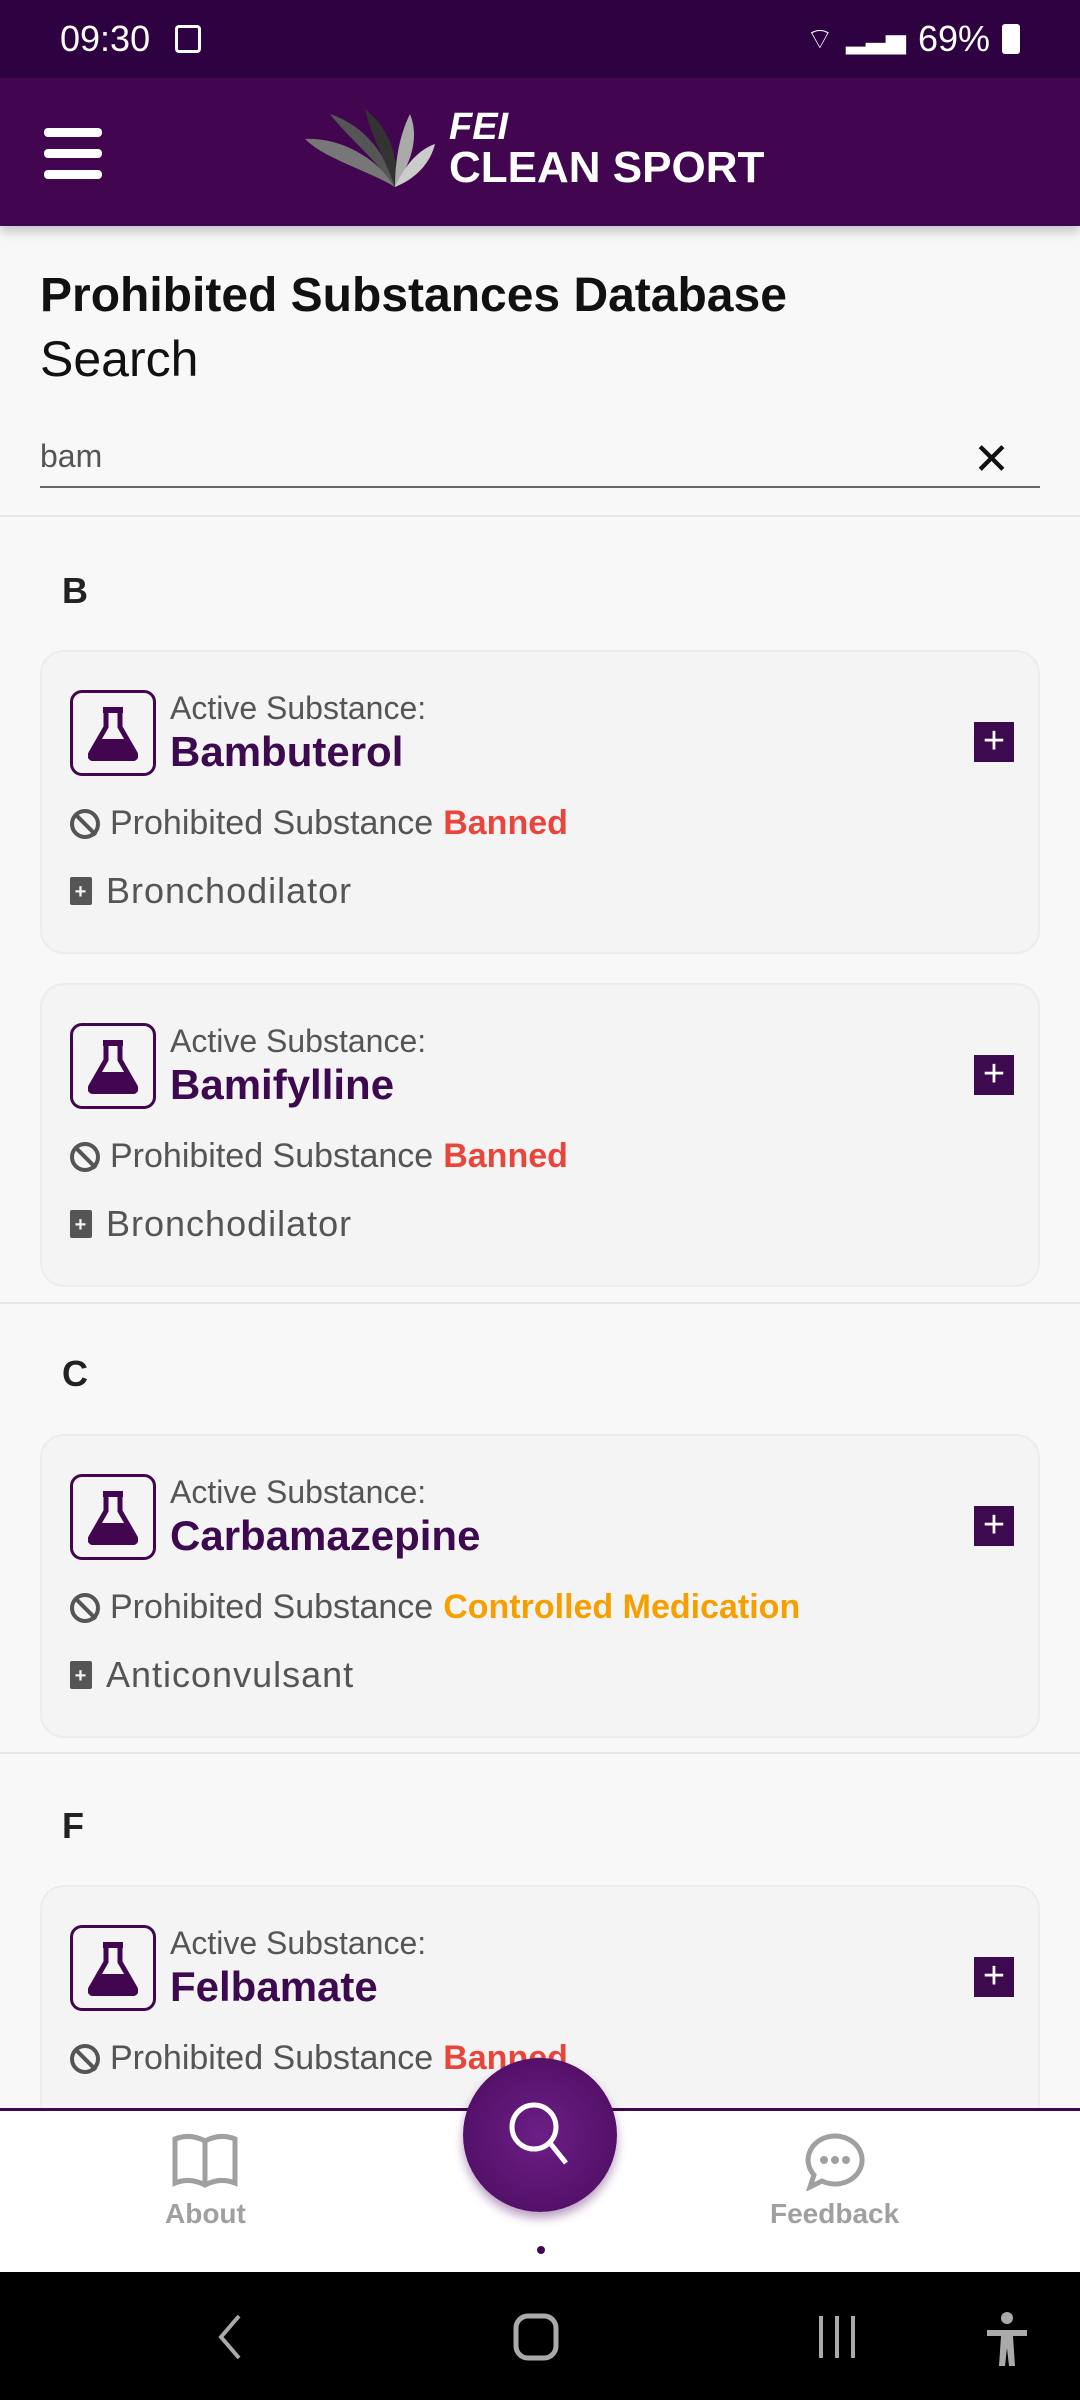 The image size is (1080, 2400). What do you see at coordinates (230, 2339) in the screenshot?
I see `back-icon` at bounding box center [230, 2339].